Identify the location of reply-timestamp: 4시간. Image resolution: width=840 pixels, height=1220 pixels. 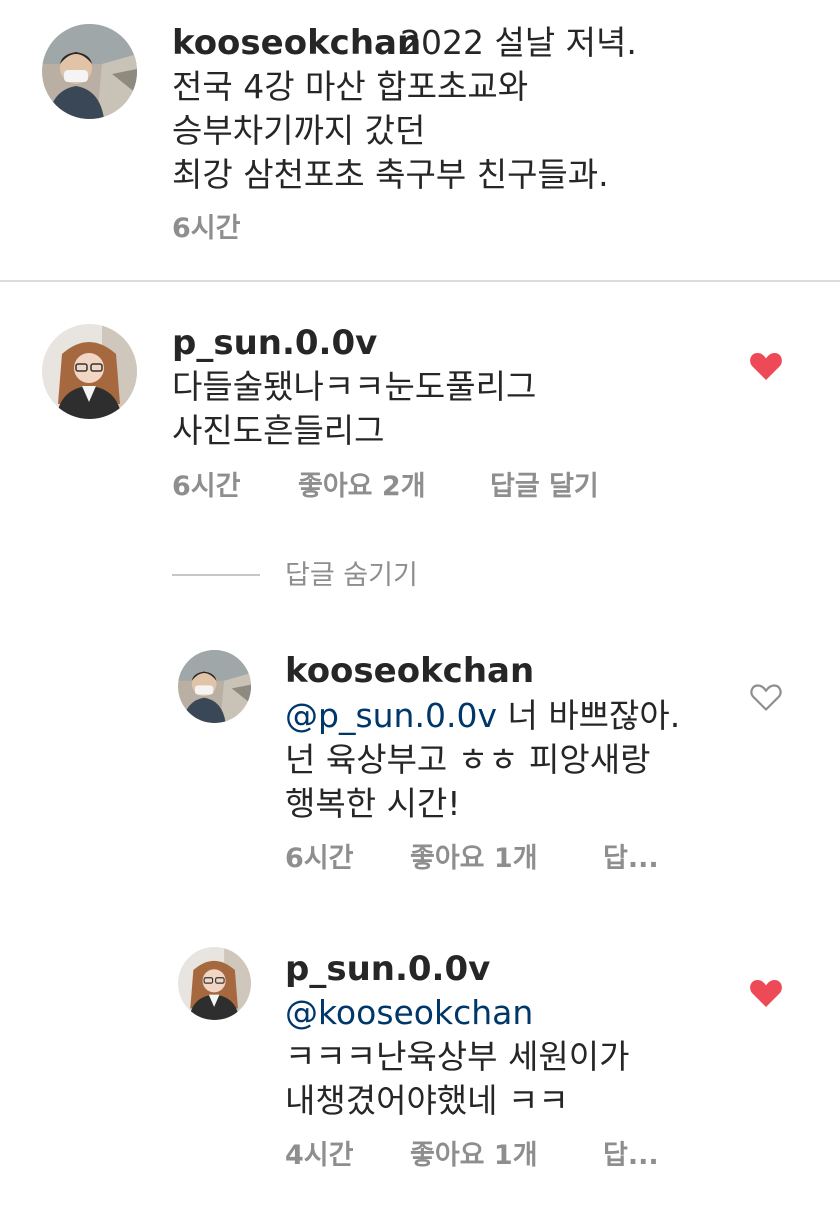
(319, 1155).